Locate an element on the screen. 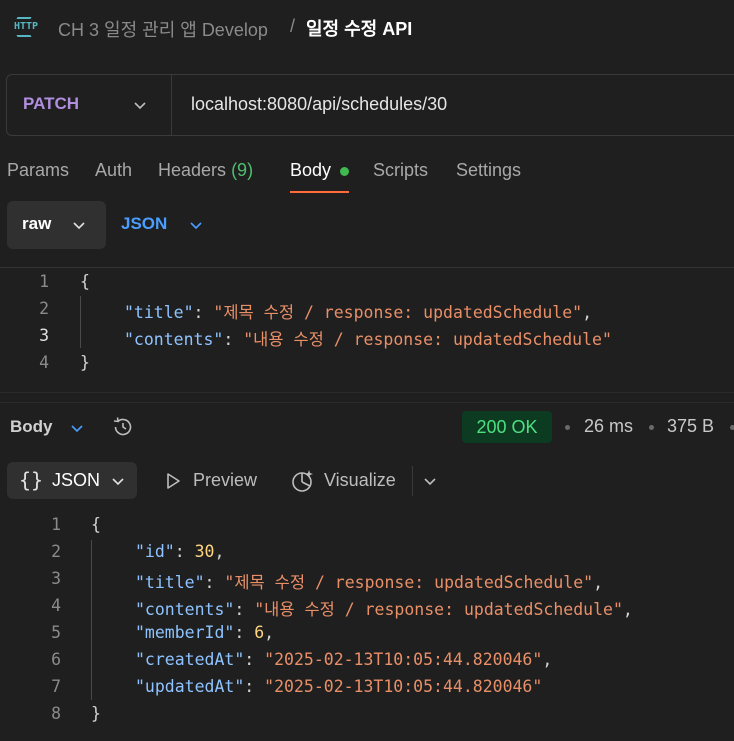 This screenshot has height=741, width=734. tab-scripts: Scripts is located at coordinates (400, 170).